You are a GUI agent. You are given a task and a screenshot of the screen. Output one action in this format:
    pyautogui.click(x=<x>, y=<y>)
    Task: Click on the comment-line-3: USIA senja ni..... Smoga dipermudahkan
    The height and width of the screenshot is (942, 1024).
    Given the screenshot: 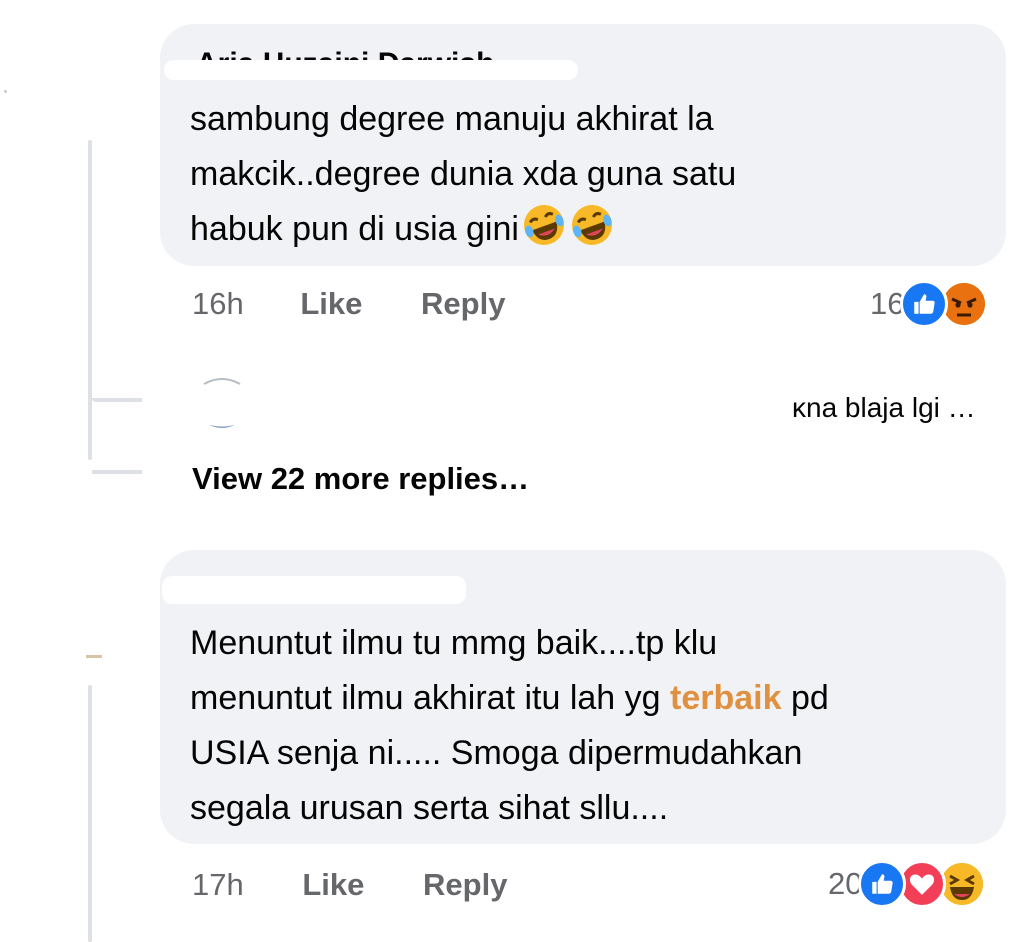 What is the action you would take?
    pyautogui.click(x=496, y=753)
    